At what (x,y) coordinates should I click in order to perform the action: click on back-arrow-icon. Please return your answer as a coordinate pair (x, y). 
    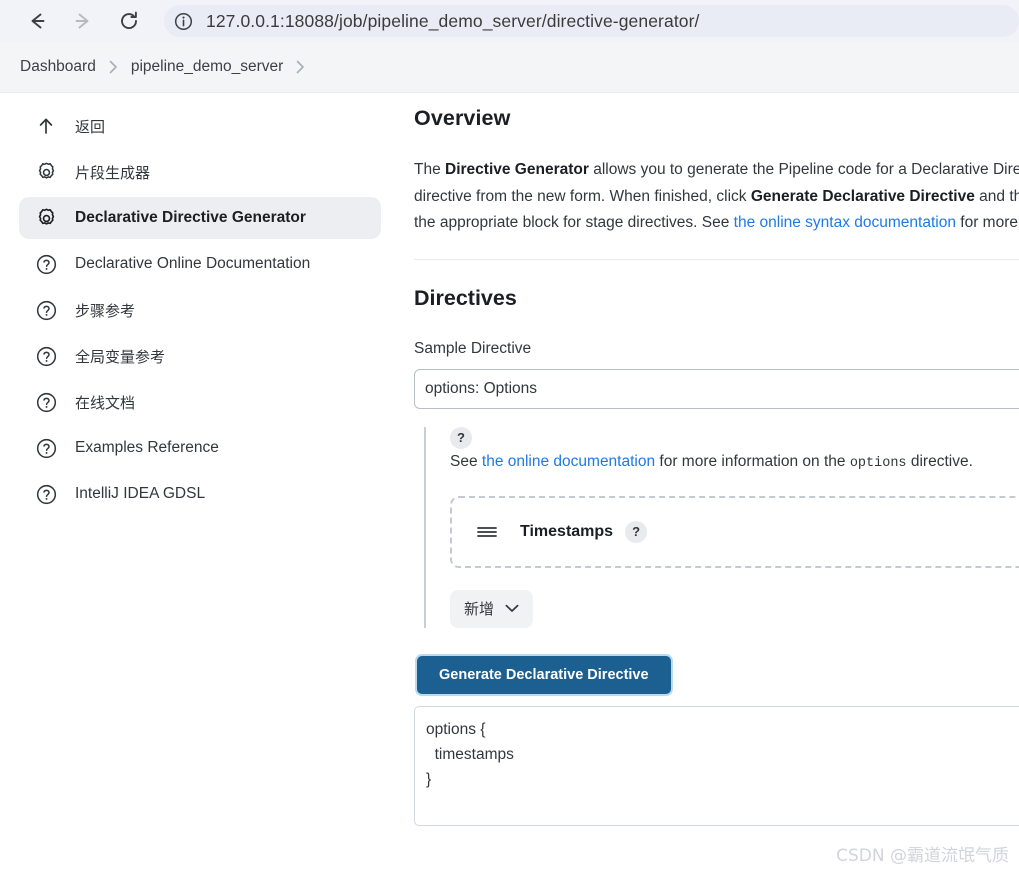
    Looking at the image, I should click on (37, 21).